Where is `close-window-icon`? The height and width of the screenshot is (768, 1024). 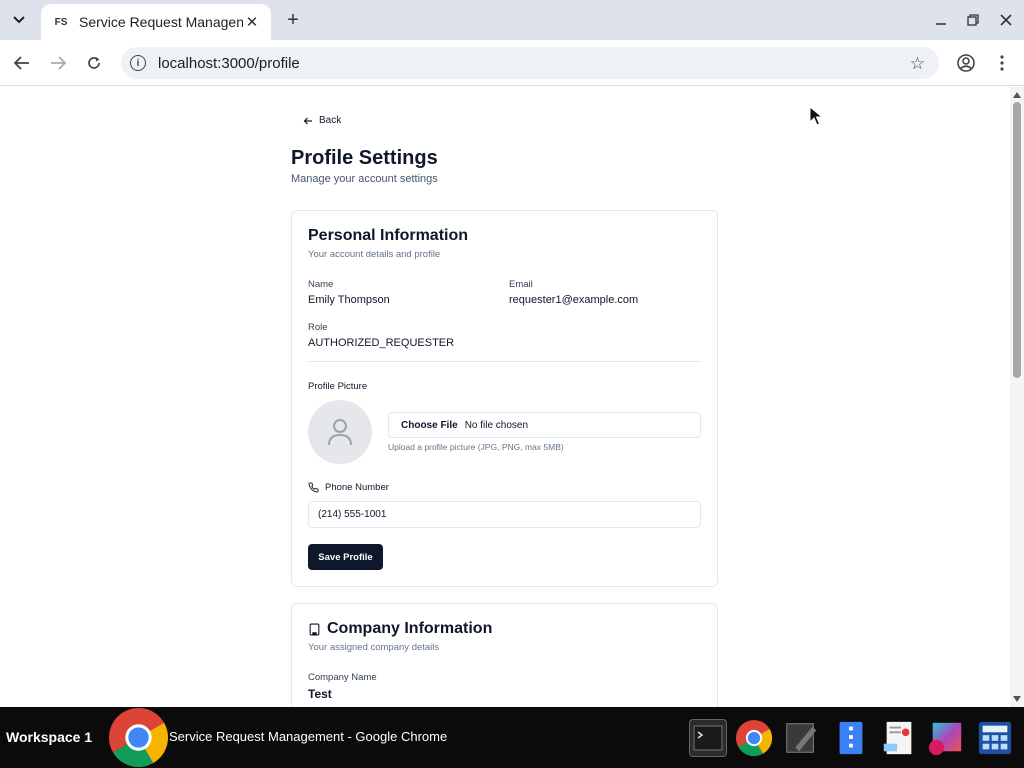 close-window-icon is located at coordinates (1006, 20).